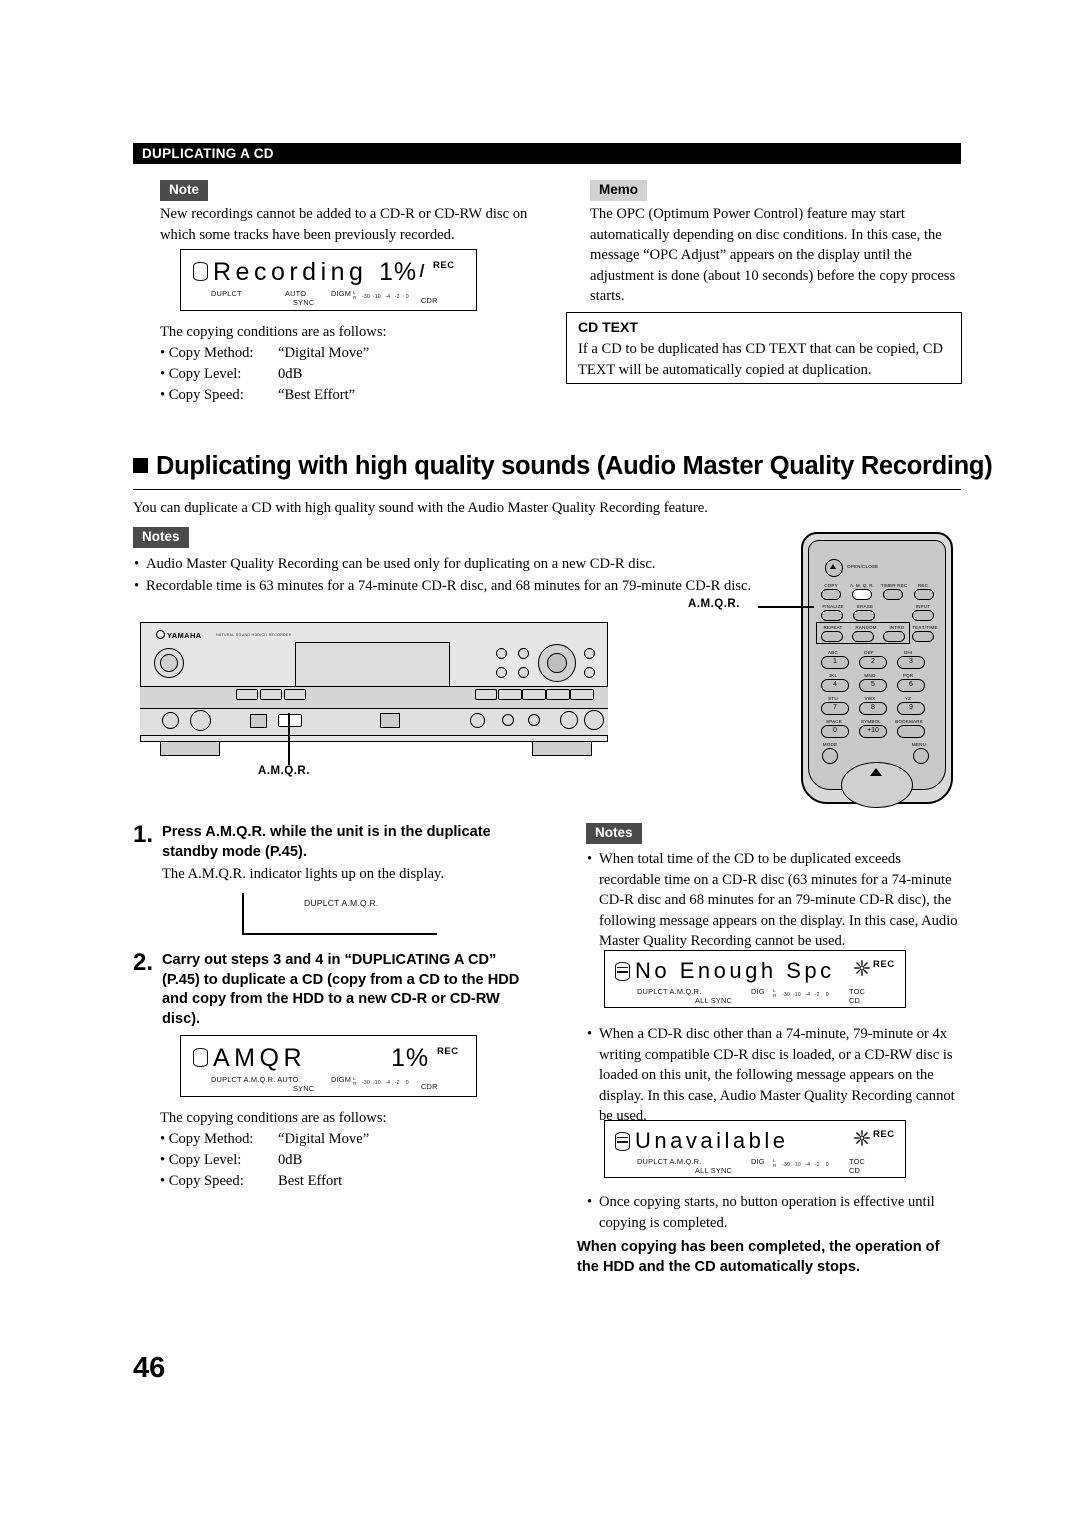  What do you see at coordinates (247, 694) in the screenshot?
I see `unit-button-open` at bounding box center [247, 694].